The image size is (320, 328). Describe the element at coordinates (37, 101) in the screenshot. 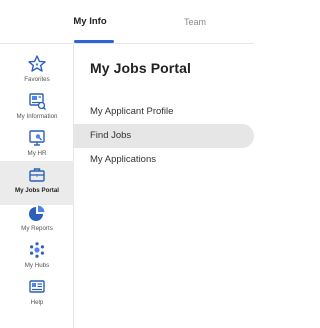

I see `profile-card-icon` at that location.